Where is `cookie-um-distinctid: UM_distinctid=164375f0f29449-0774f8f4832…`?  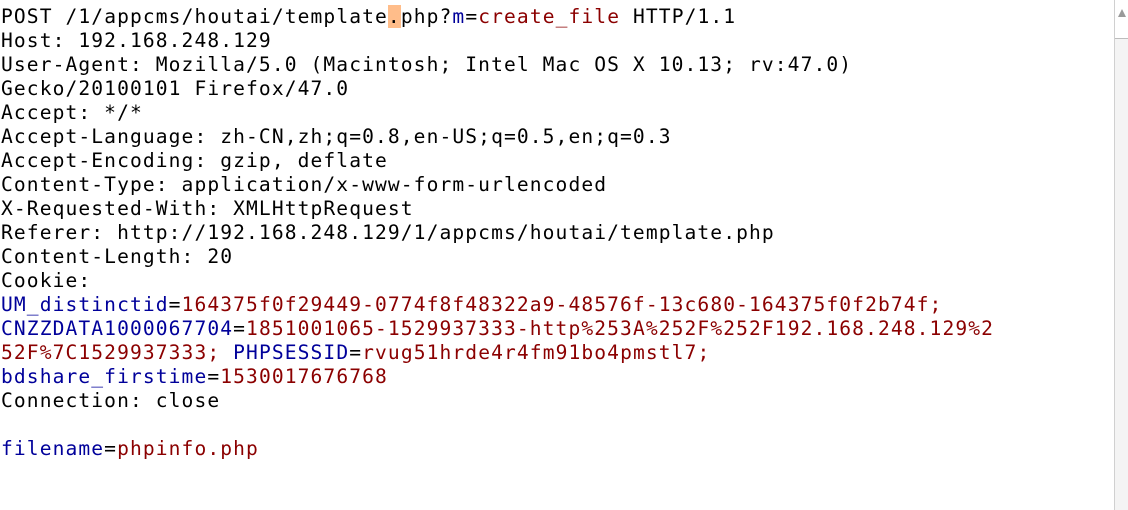 cookie-um-distinctid: UM_distinctid=164375f0f29449-0774f8f4832… is located at coordinates (472, 304).